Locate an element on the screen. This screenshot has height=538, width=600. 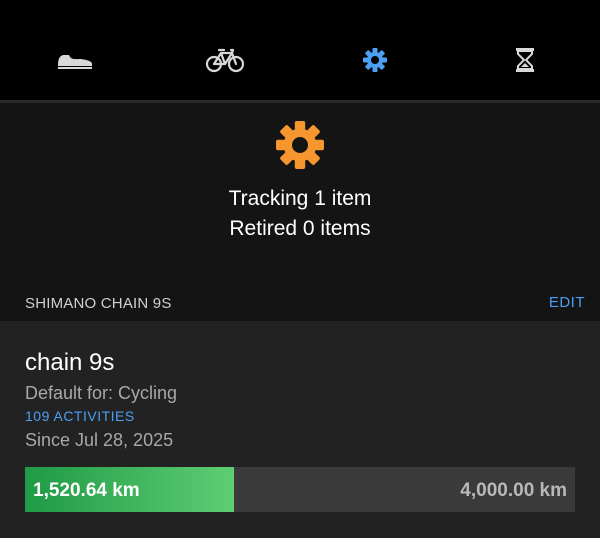
retired-count: Retired 0 items is located at coordinates (300, 228).